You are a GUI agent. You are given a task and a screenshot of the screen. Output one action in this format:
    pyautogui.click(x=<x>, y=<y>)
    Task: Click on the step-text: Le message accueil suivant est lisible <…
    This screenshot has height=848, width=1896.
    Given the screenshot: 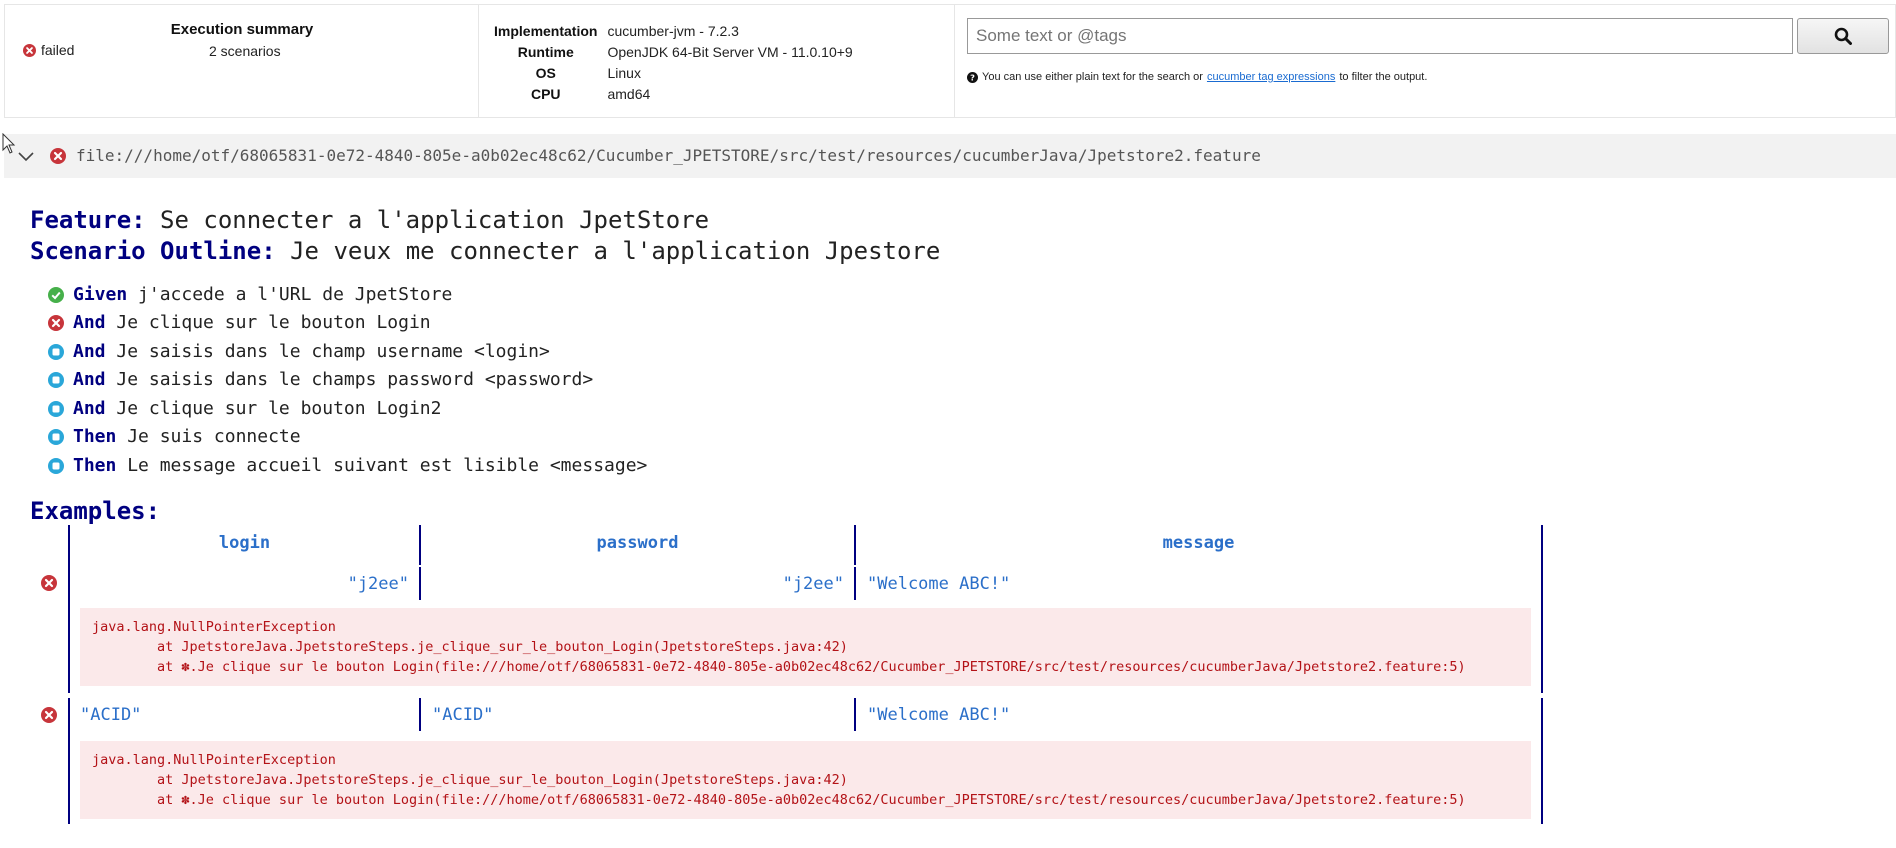 What is the action you would take?
    pyautogui.click(x=387, y=465)
    